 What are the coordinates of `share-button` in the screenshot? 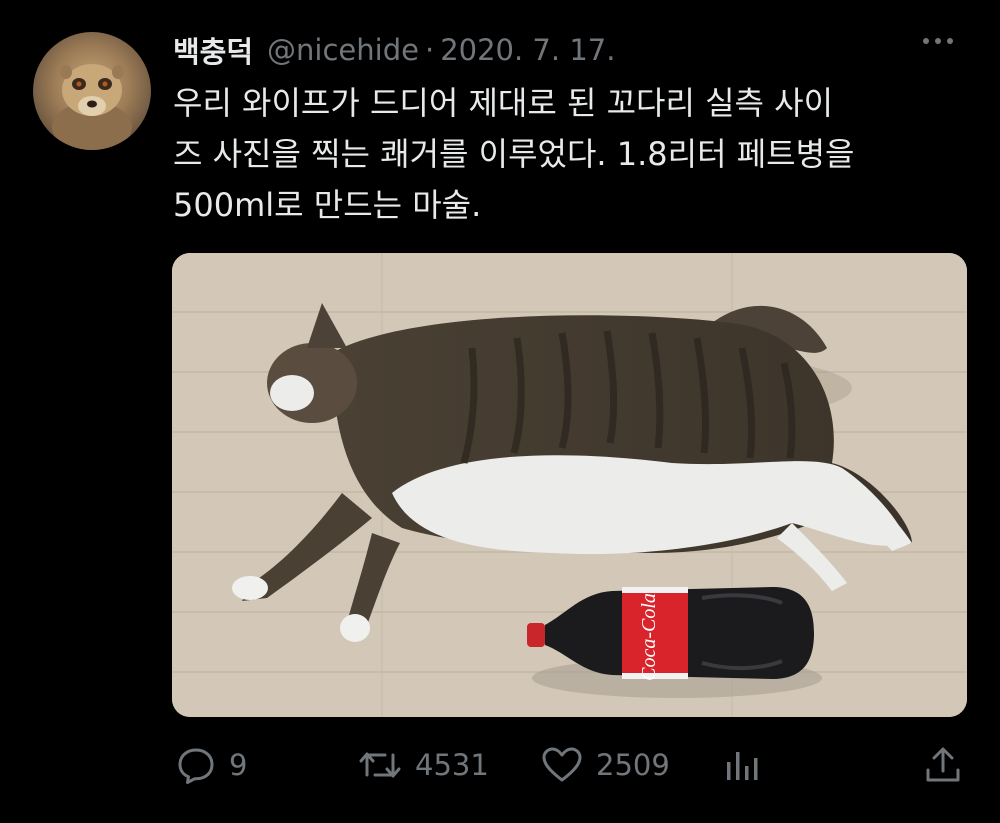 It's located at (943, 765).